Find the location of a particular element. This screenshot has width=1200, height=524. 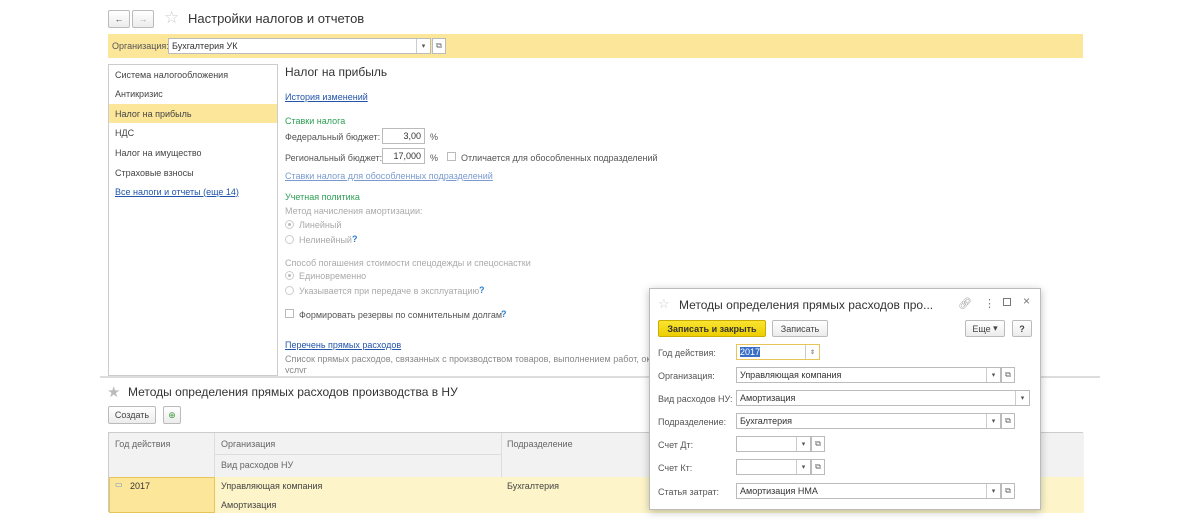

sidebar-item-vat: НДС is located at coordinates (193, 132).